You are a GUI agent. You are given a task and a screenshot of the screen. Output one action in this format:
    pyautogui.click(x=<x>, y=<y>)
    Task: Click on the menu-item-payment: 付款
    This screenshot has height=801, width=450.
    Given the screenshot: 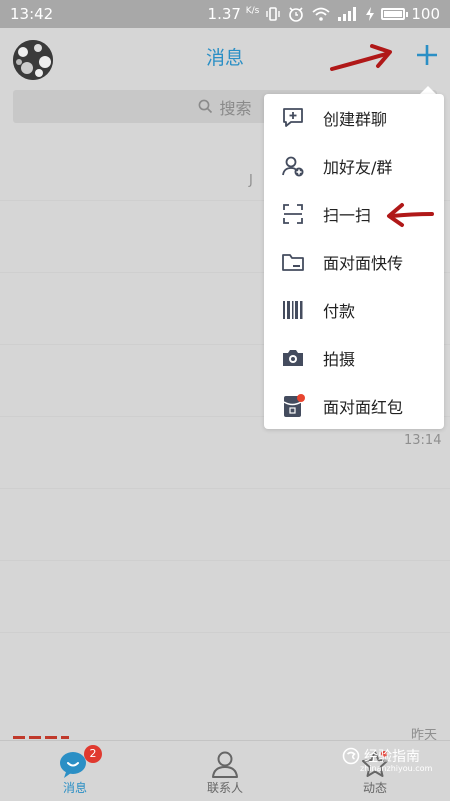 What is the action you would take?
    pyautogui.click(x=354, y=310)
    